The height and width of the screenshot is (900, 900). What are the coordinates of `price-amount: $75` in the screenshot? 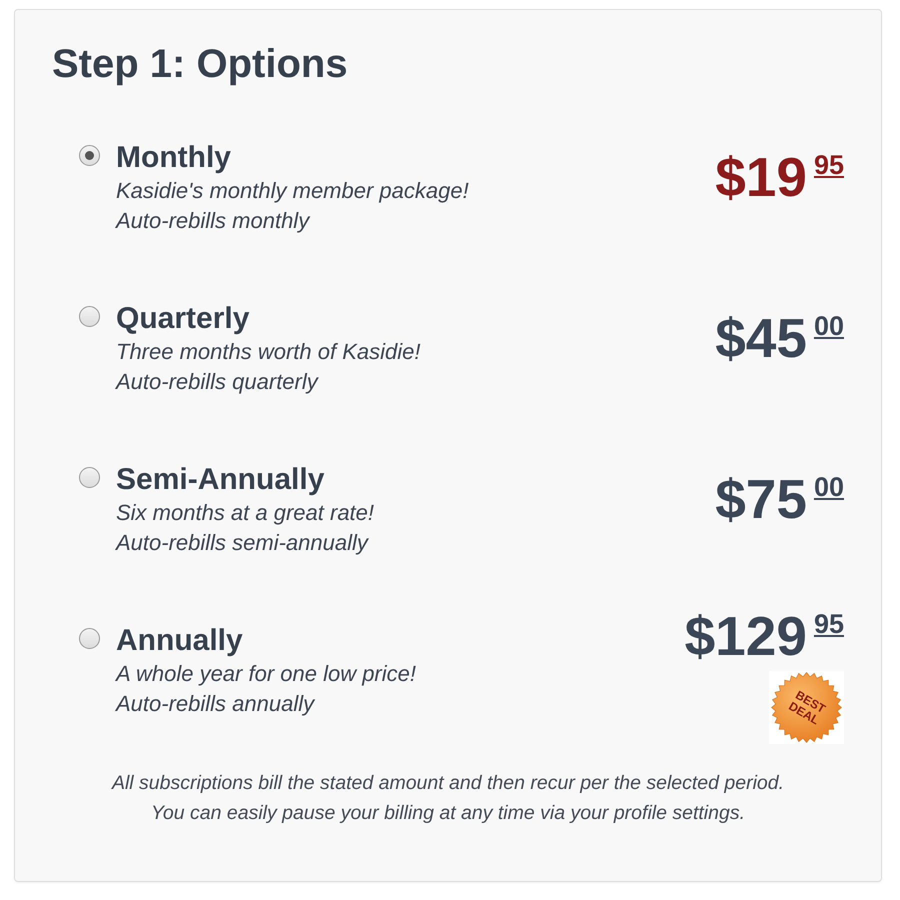 It's located at (761, 499).